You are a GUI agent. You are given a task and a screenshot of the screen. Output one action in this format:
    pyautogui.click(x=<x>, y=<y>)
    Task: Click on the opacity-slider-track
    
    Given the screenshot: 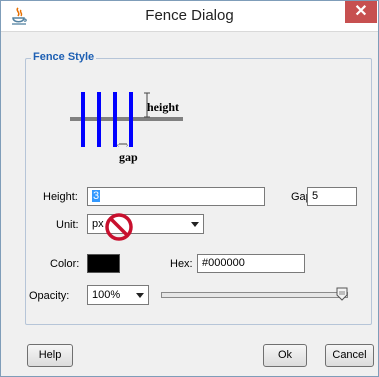 What is the action you would take?
    pyautogui.click(x=254, y=295)
    